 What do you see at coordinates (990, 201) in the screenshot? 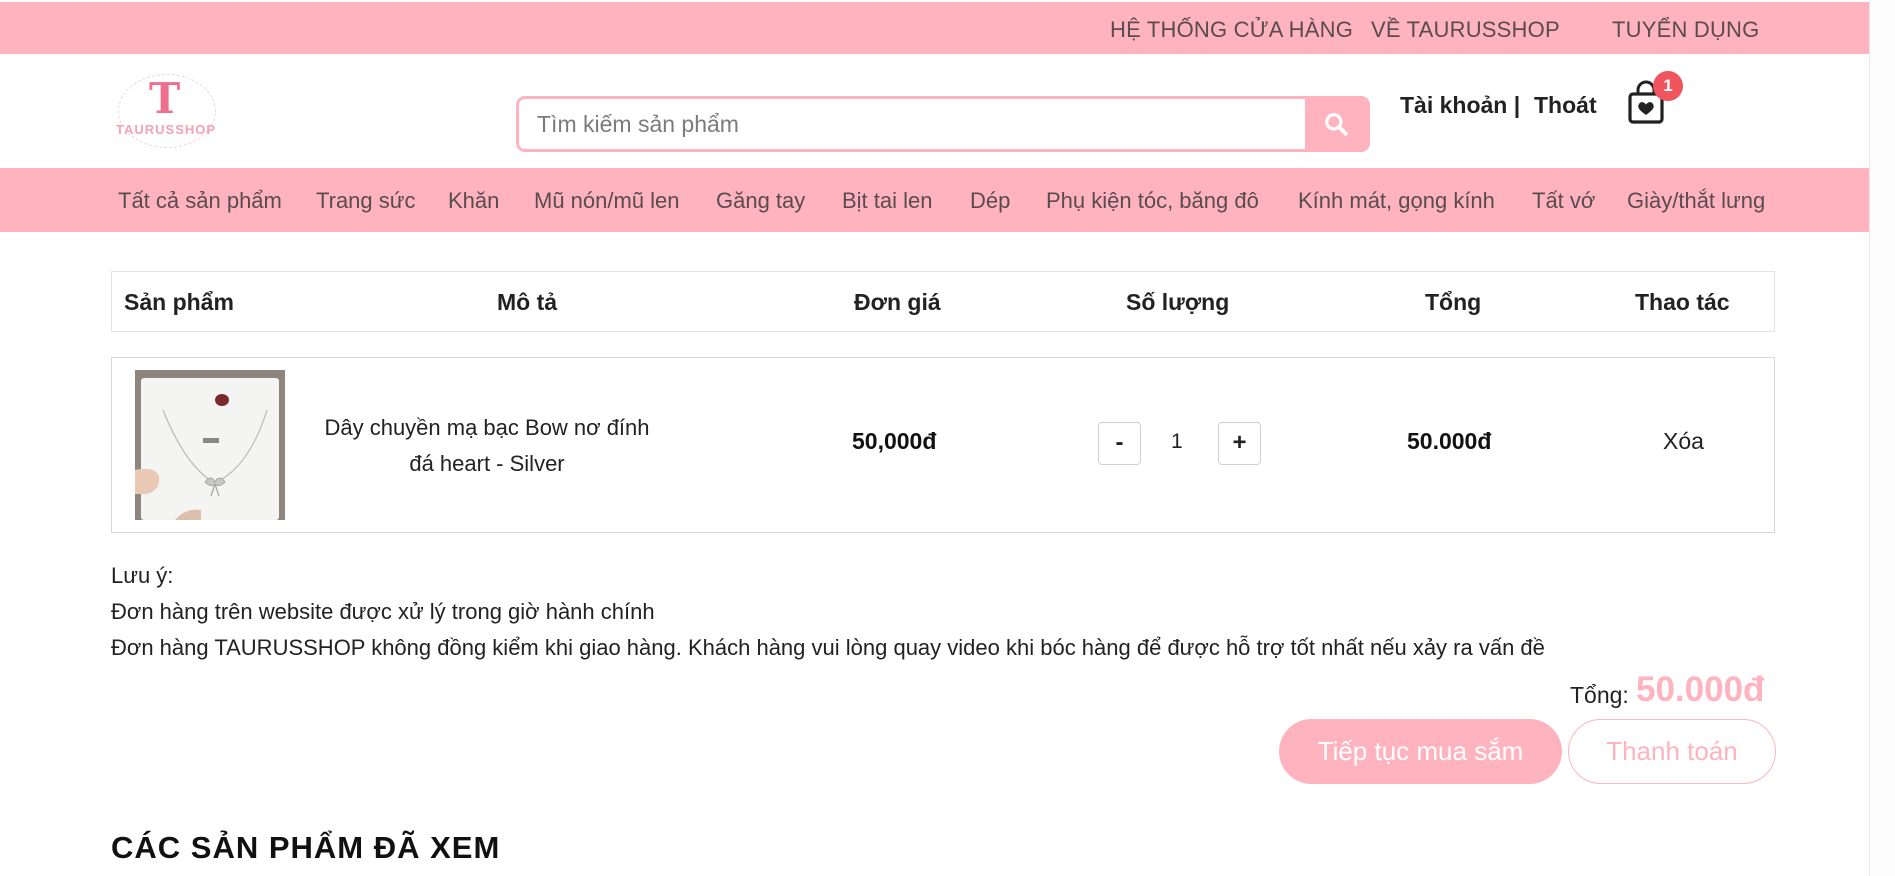
I see `nav-item-slippers: Dép` at bounding box center [990, 201].